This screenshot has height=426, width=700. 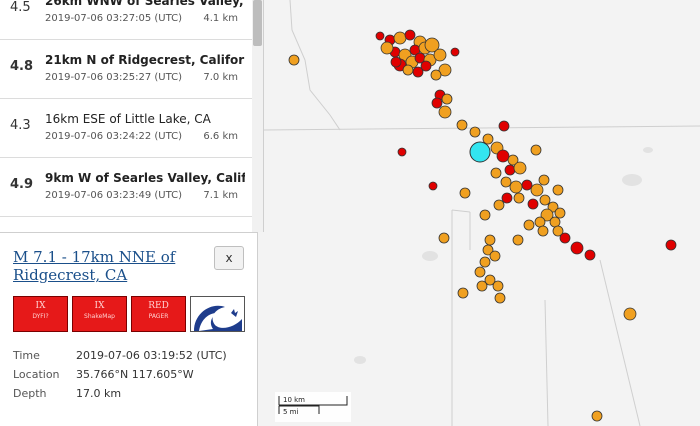 What do you see at coordinates (114, 136) in the screenshot?
I see `event-time: 2019-07-06 03:24:22 (UTC)` at bounding box center [114, 136].